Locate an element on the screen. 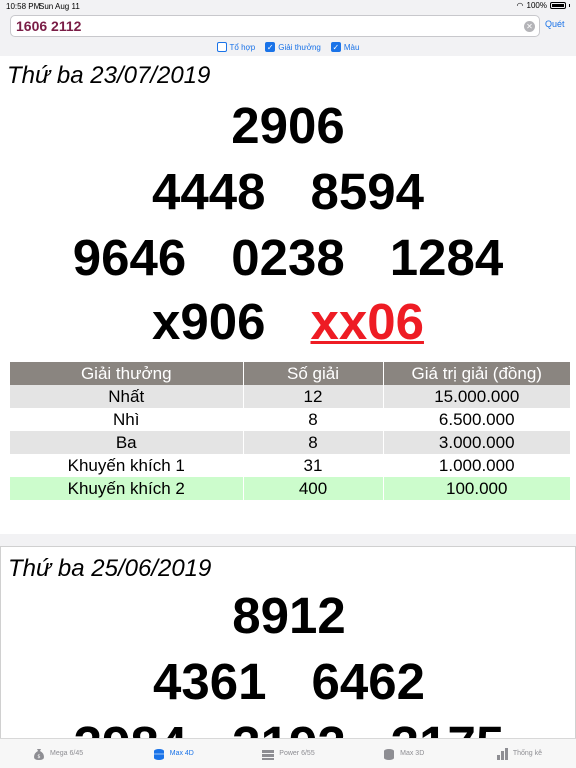 The image size is (576, 768). draw-number: 3984 is located at coordinates (130, 726).